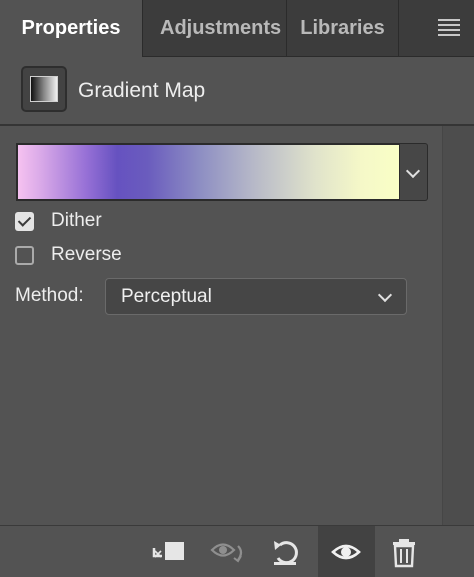 The image size is (474, 577). I want to click on properties-header: Gradient Map, so click(237, 90).